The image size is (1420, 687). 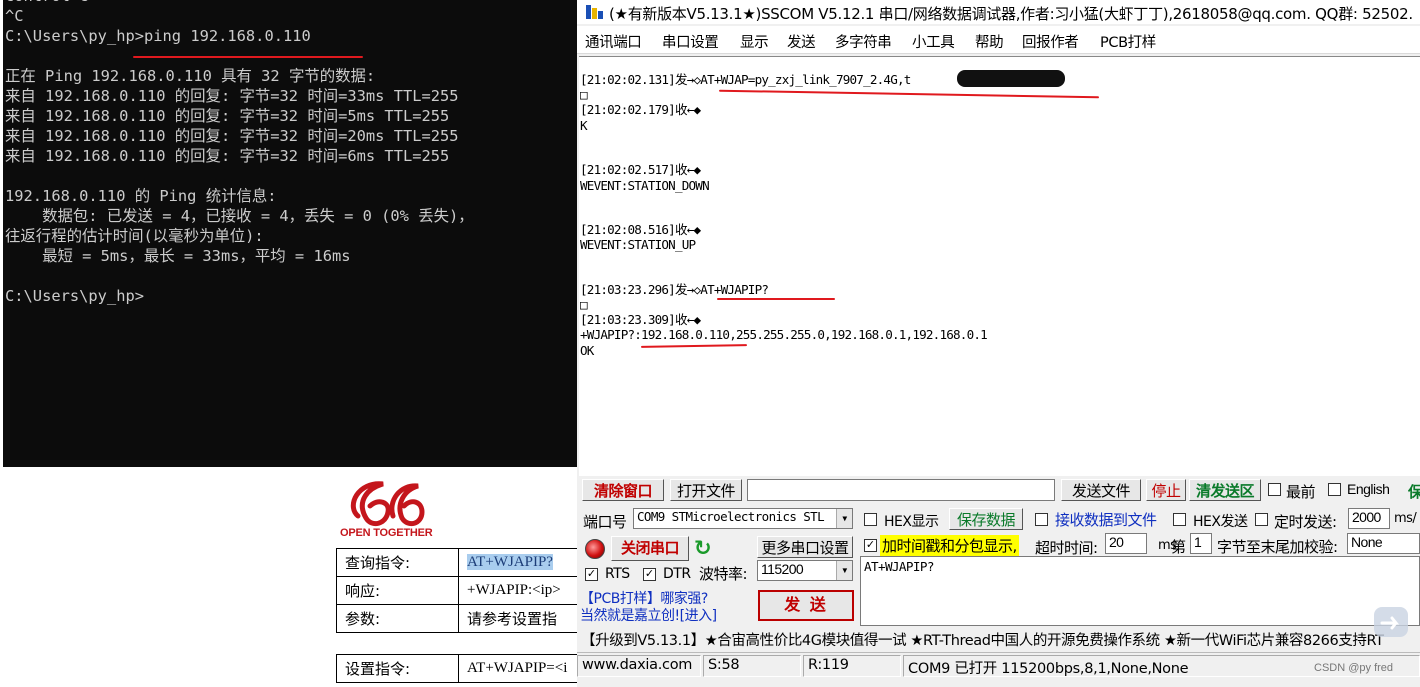 What do you see at coordinates (397, 668) in the screenshot?
I see `table-key: 设置指令:` at bounding box center [397, 668].